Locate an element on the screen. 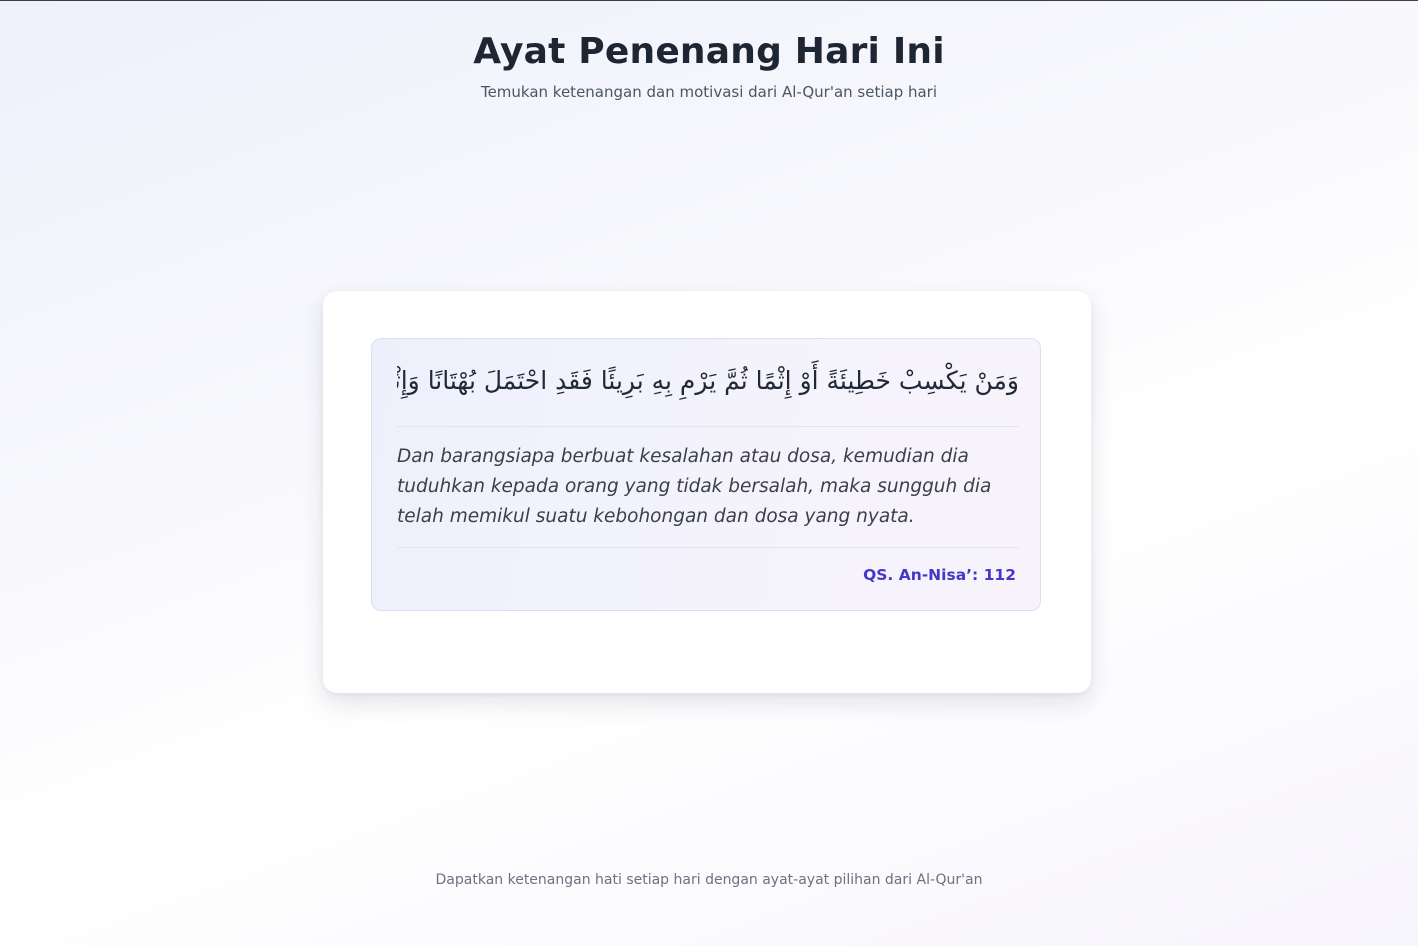 The width and height of the screenshot is (1418, 946). verse-reference: QS. An-Nisa’: 112 is located at coordinates (939, 575).